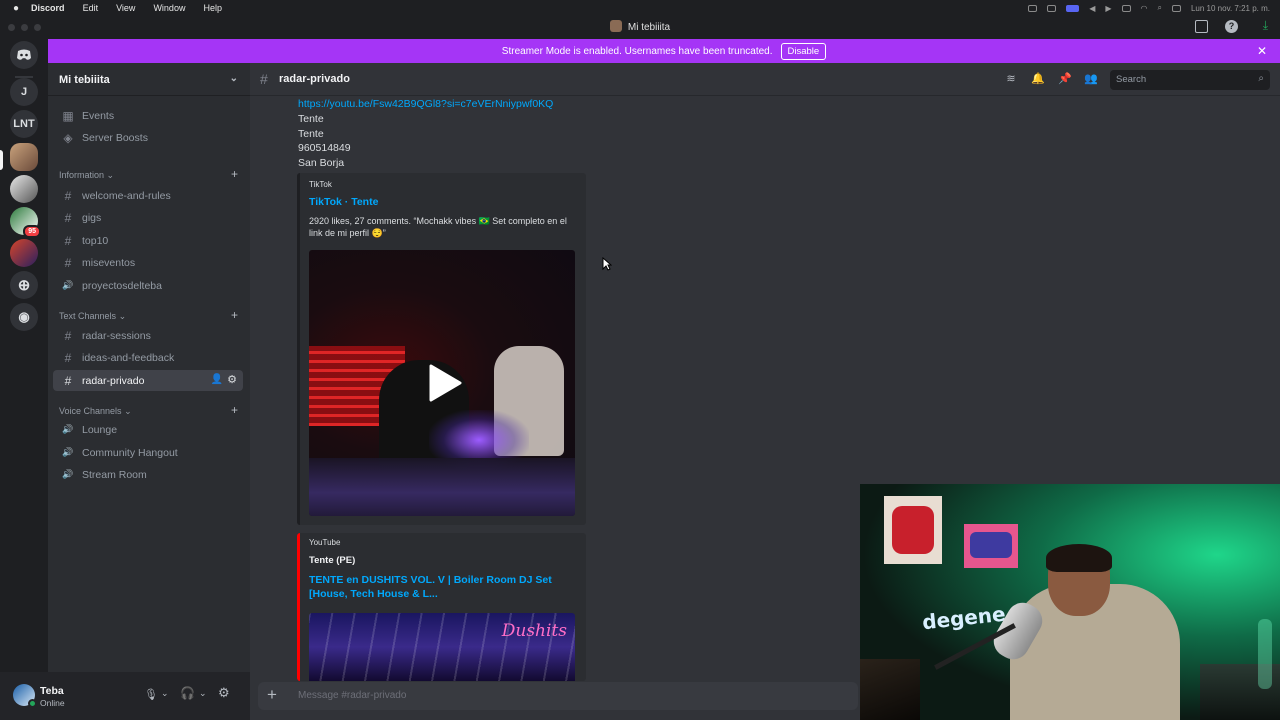 The image size is (1280, 720). I want to click on channel-gigs: # gigs, so click(148, 217).